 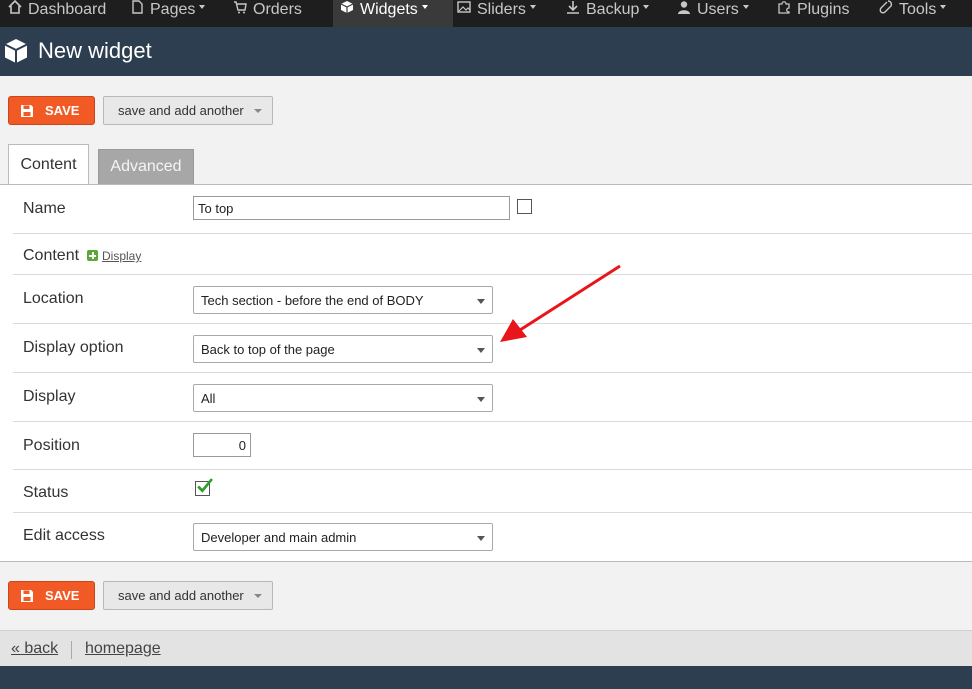 What do you see at coordinates (168, 13) in the screenshot?
I see `nav-pages: Pages` at bounding box center [168, 13].